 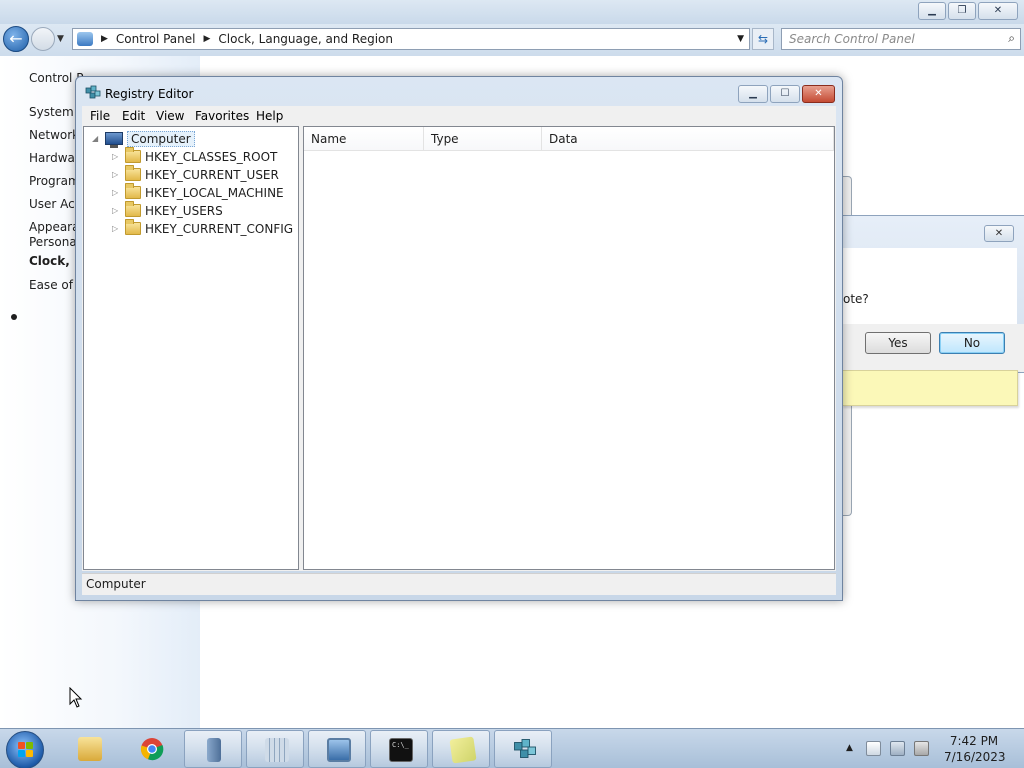 I want to click on arrow-left-icon: ←, so click(x=16, y=38).